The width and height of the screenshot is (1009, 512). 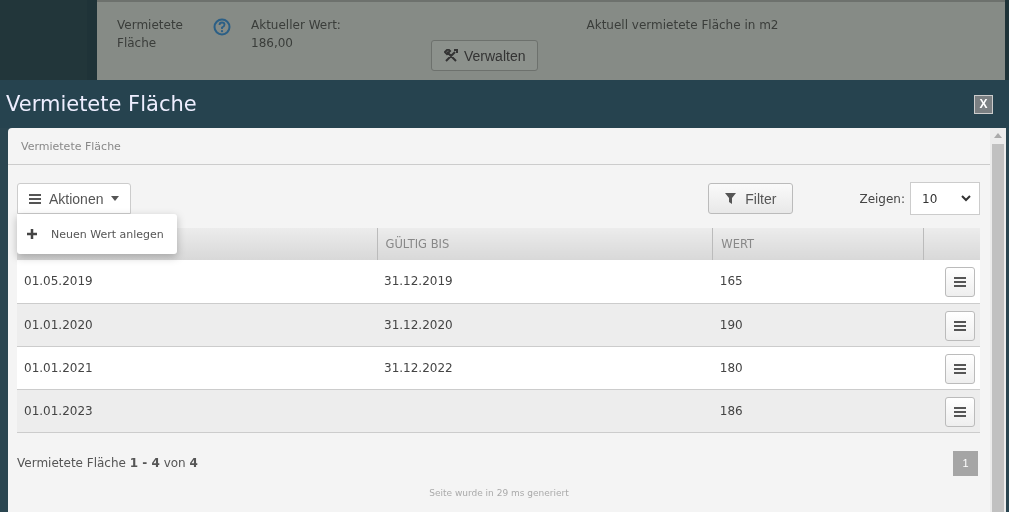 What do you see at coordinates (817, 410) in the screenshot?
I see `table-cell: 186` at bounding box center [817, 410].